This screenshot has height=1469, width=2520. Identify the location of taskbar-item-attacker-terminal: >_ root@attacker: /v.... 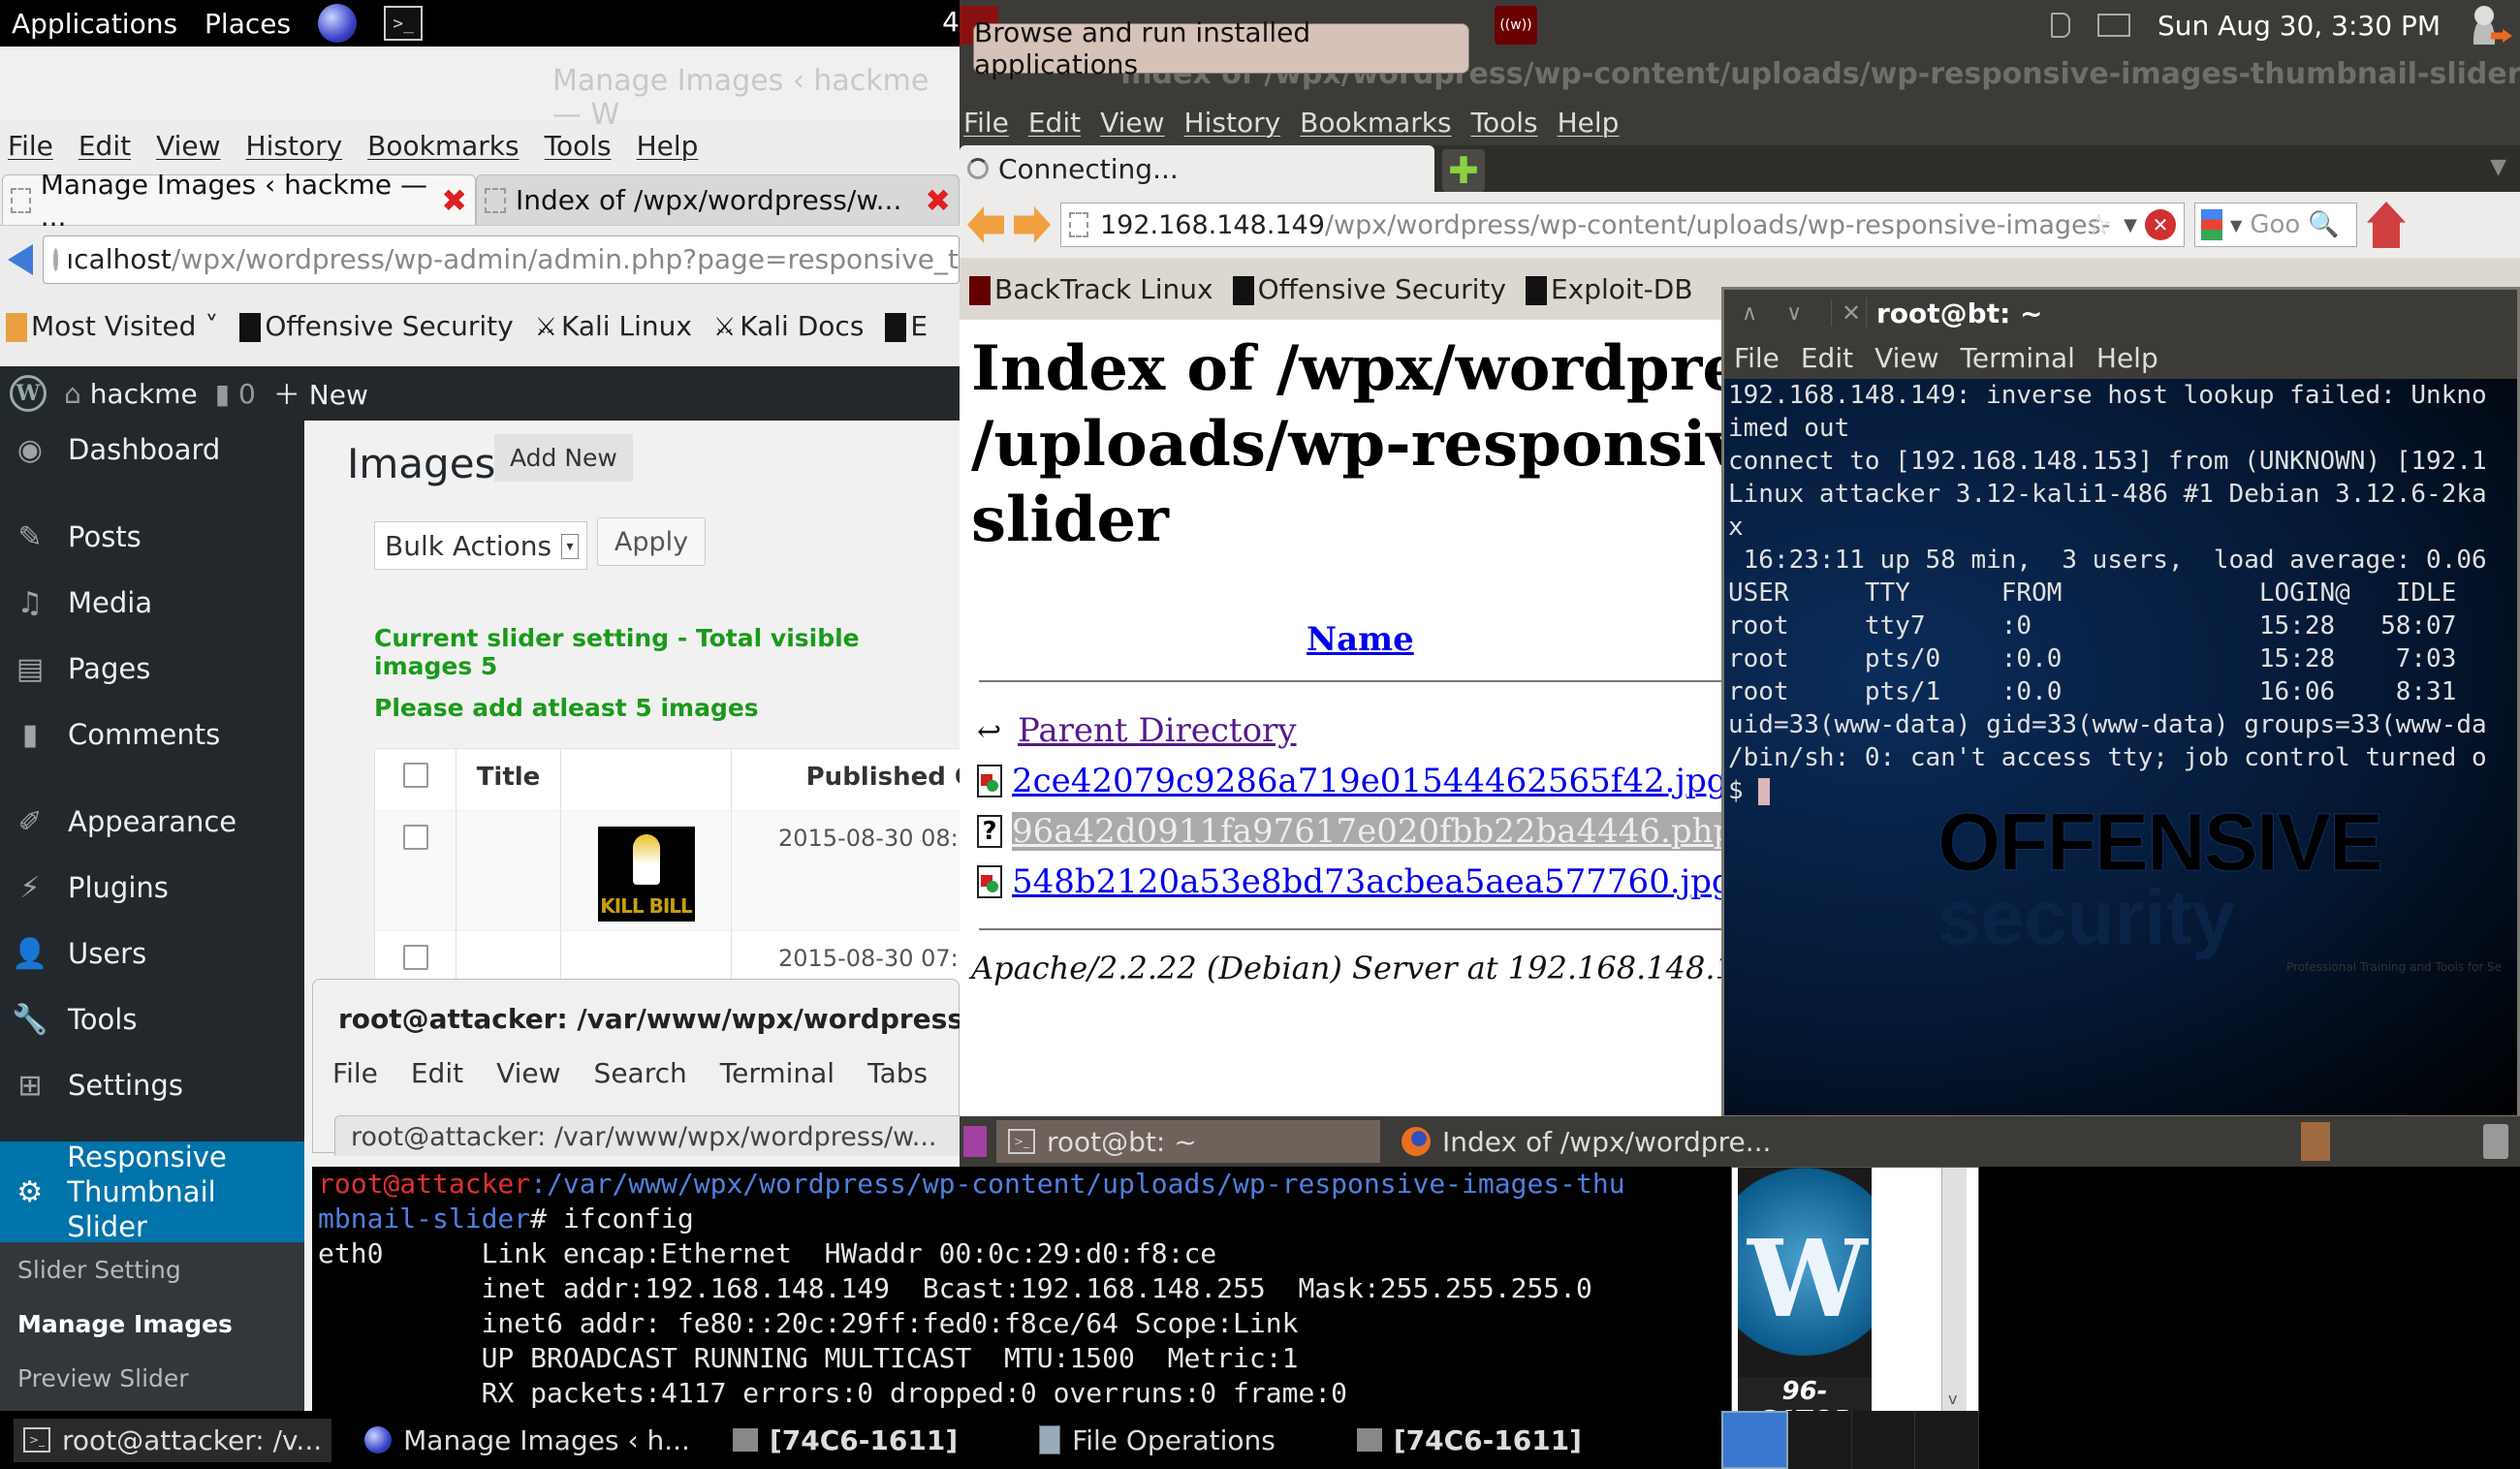
(173, 1440).